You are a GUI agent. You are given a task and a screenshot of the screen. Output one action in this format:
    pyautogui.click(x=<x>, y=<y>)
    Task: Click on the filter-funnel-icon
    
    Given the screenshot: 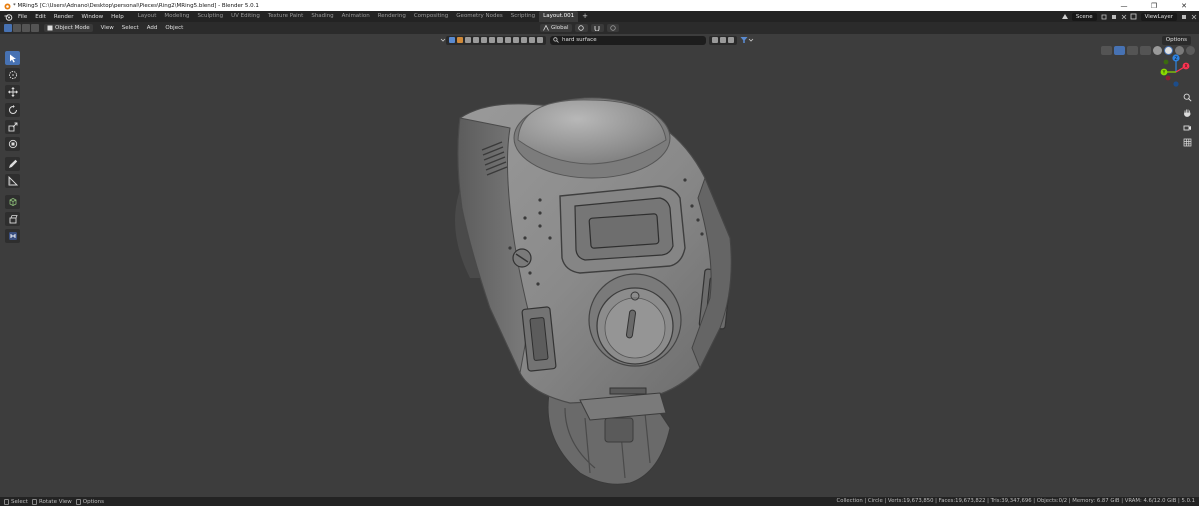 What is the action you would take?
    pyautogui.click(x=744, y=40)
    